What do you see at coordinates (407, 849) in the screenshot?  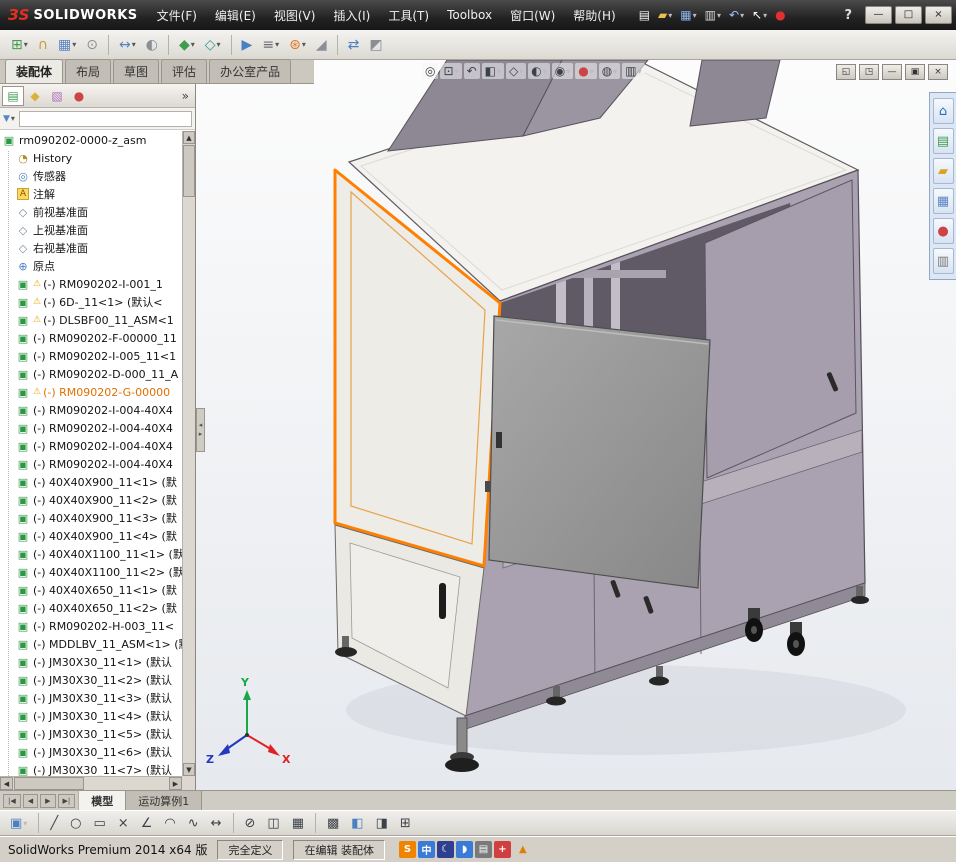 I see `sogou-input-icon: S` at bounding box center [407, 849].